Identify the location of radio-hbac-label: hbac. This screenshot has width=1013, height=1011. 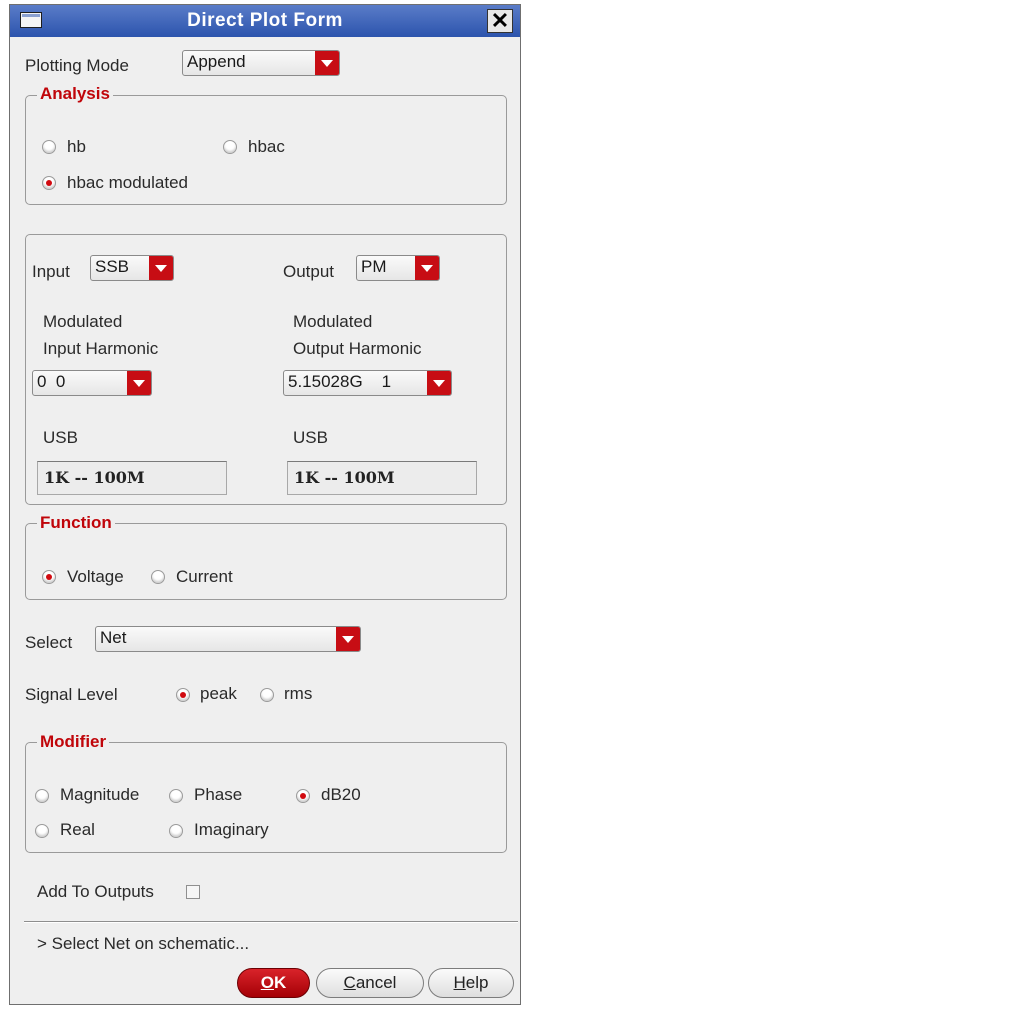
(266, 146).